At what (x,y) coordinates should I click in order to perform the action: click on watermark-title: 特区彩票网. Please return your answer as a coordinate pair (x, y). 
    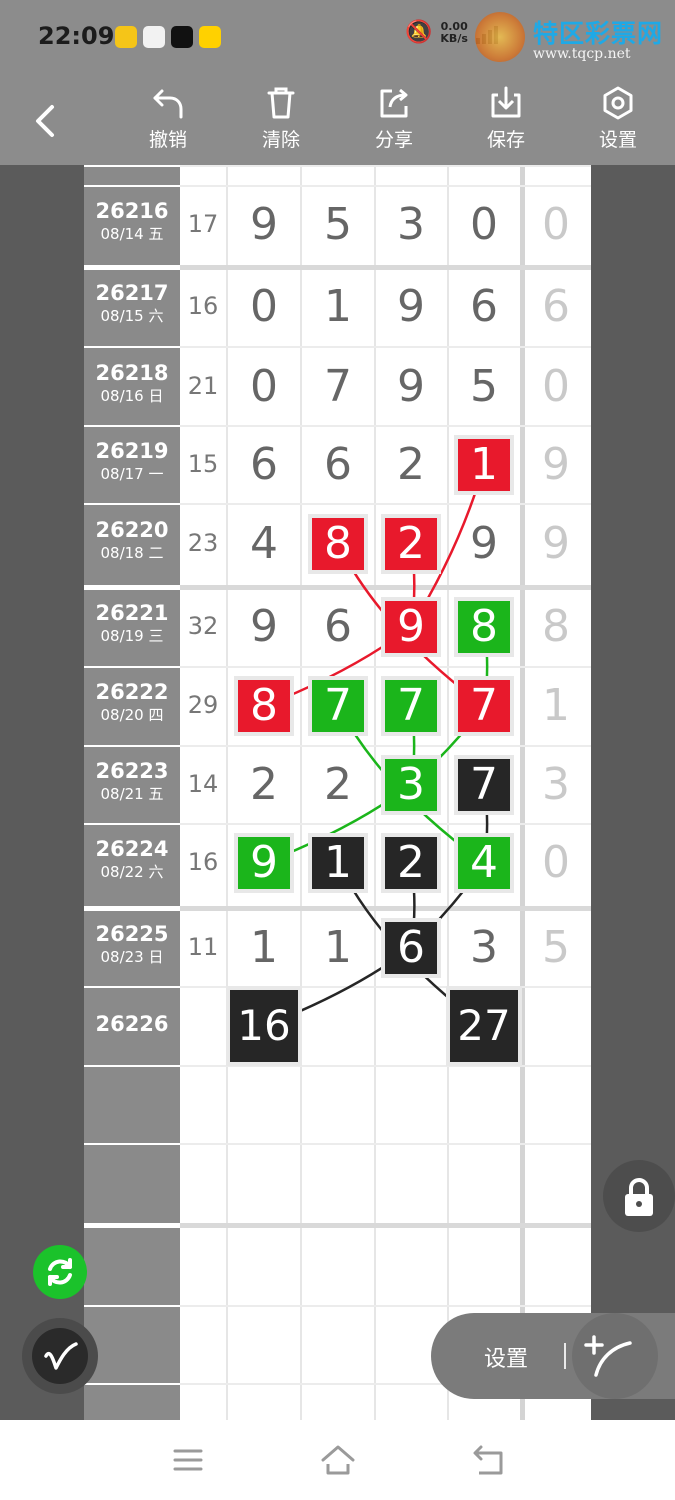
    Looking at the image, I should click on (598, 33).